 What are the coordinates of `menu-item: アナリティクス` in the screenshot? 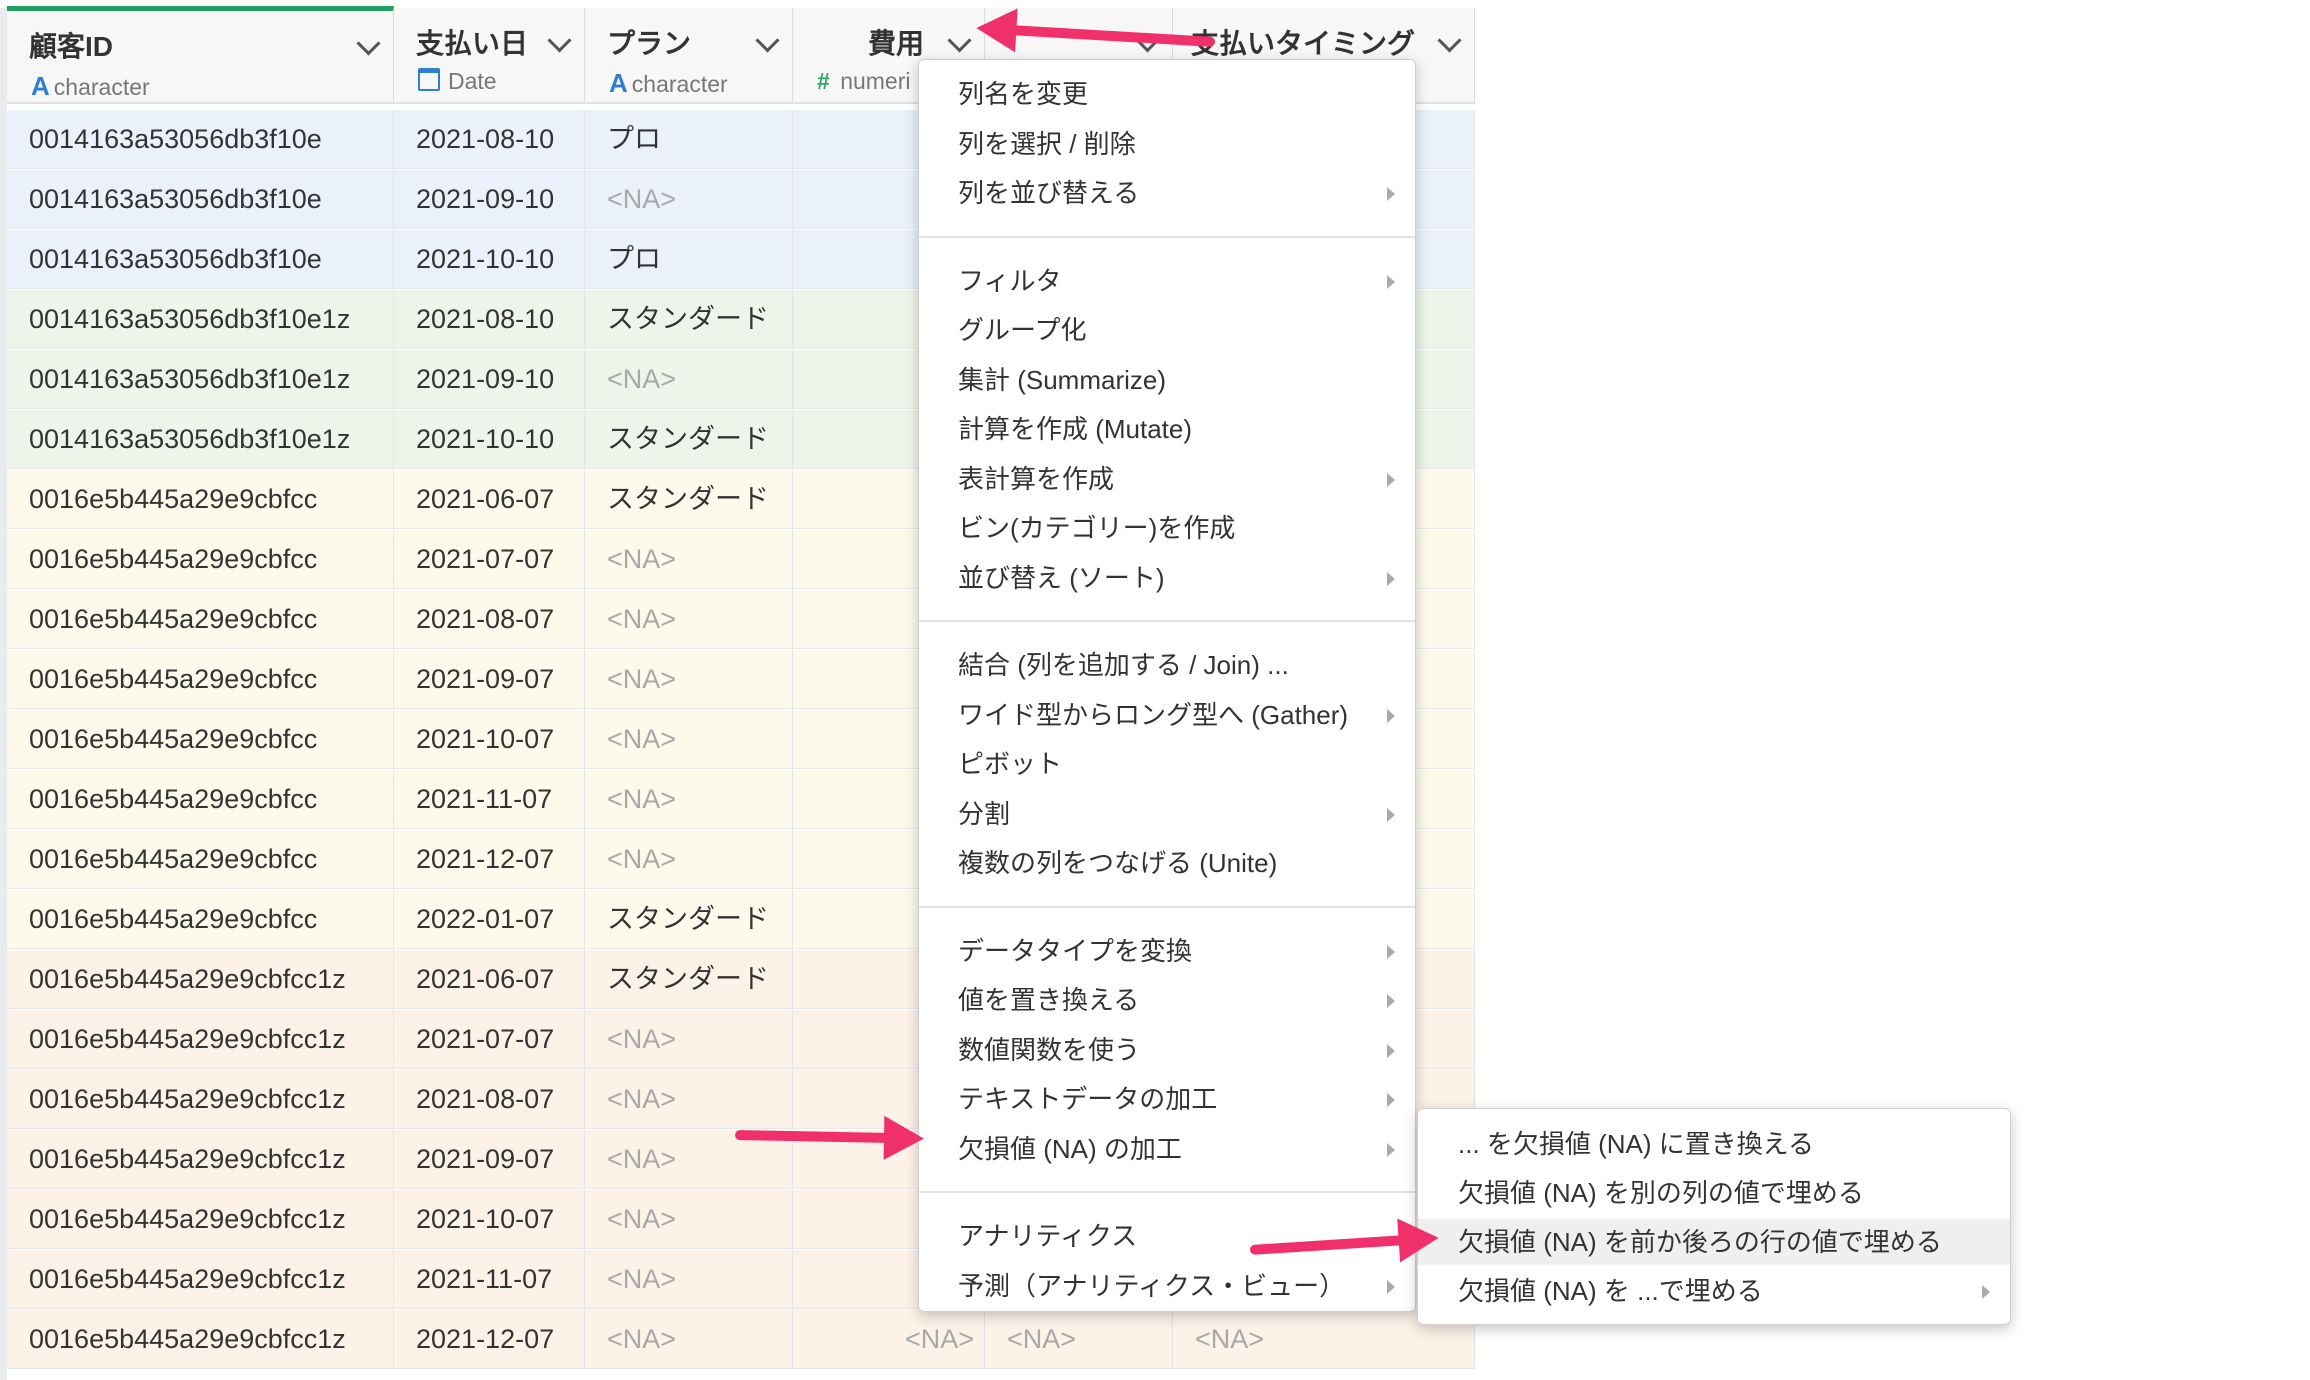 It's located at (1167, 1236).